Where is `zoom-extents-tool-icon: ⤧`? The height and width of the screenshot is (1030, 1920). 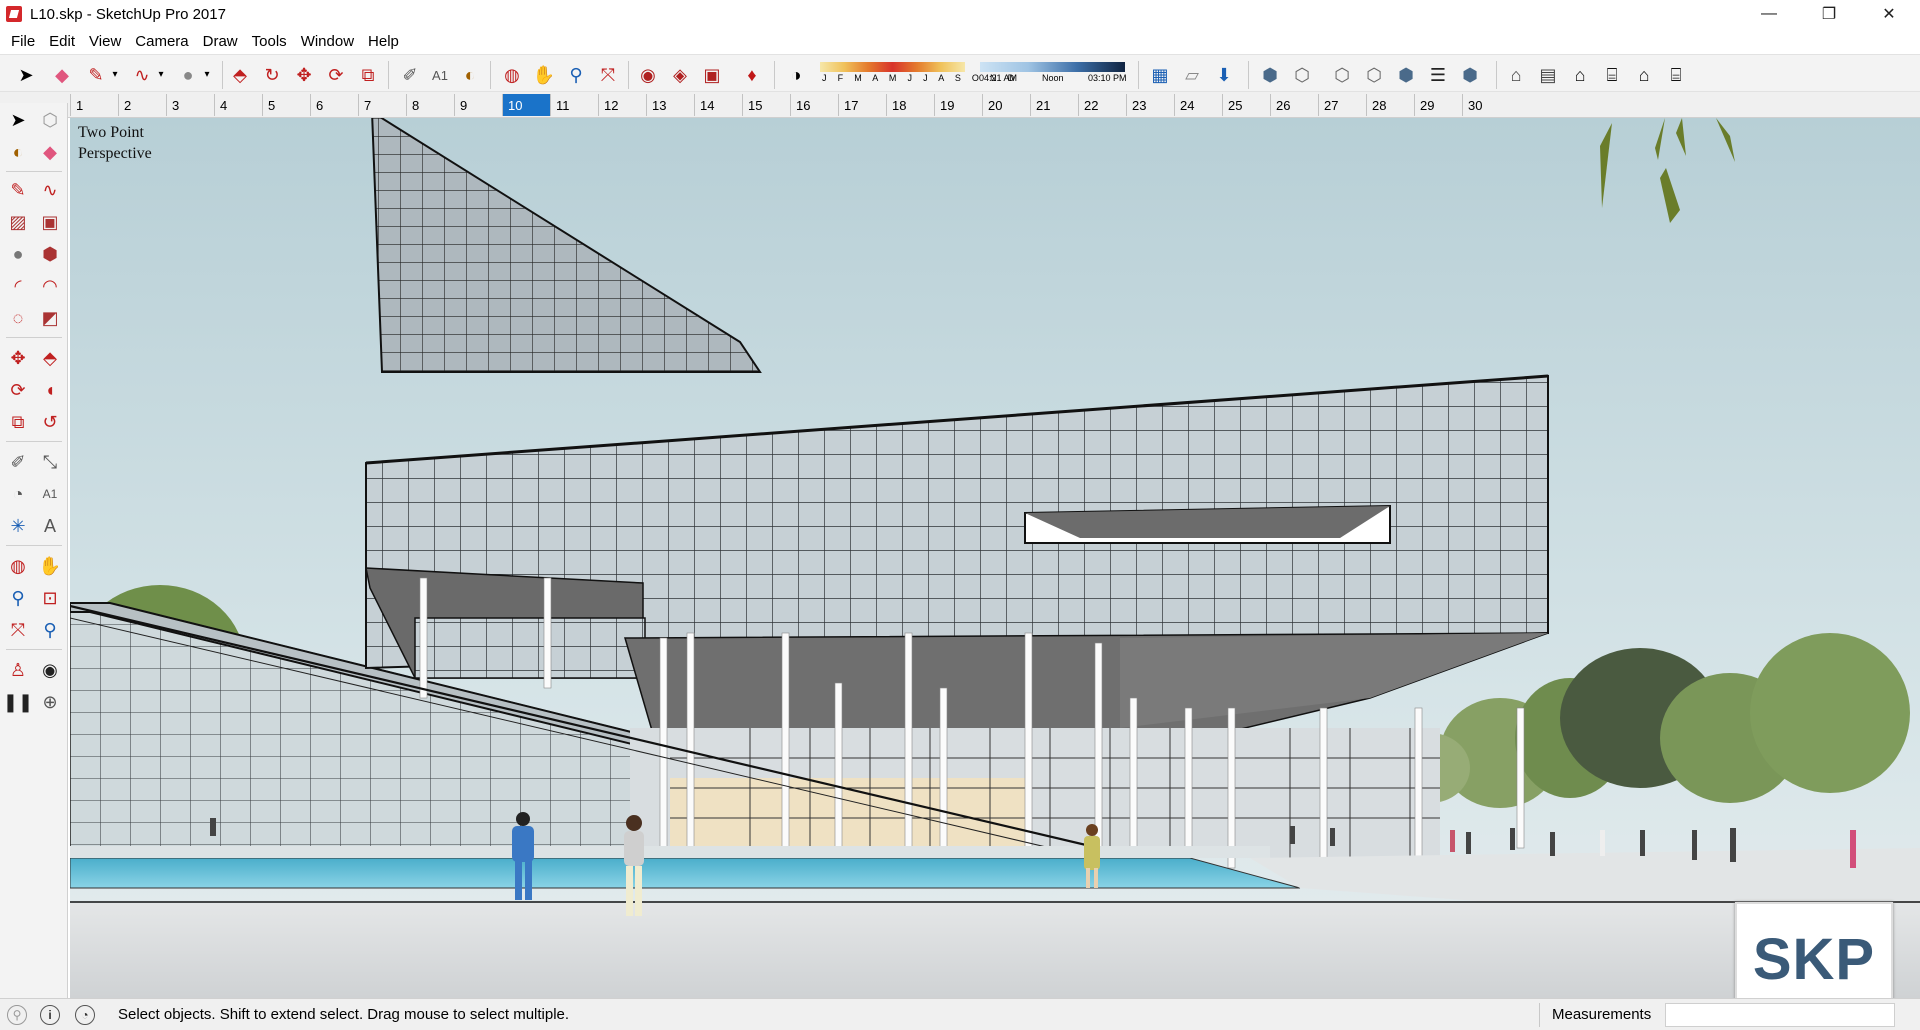
zoom-extents-tool-icon: ⤧ is located at coordinates (18, 630).